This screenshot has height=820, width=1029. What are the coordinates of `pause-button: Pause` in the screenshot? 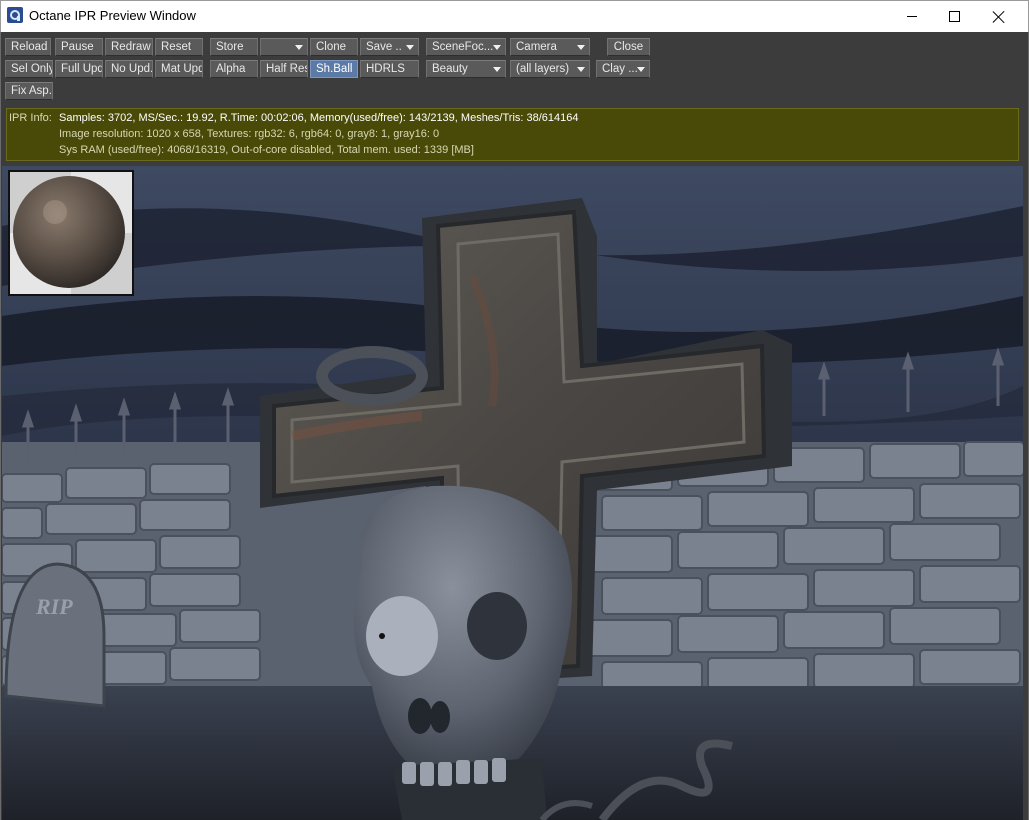 It's located at (79, 47).